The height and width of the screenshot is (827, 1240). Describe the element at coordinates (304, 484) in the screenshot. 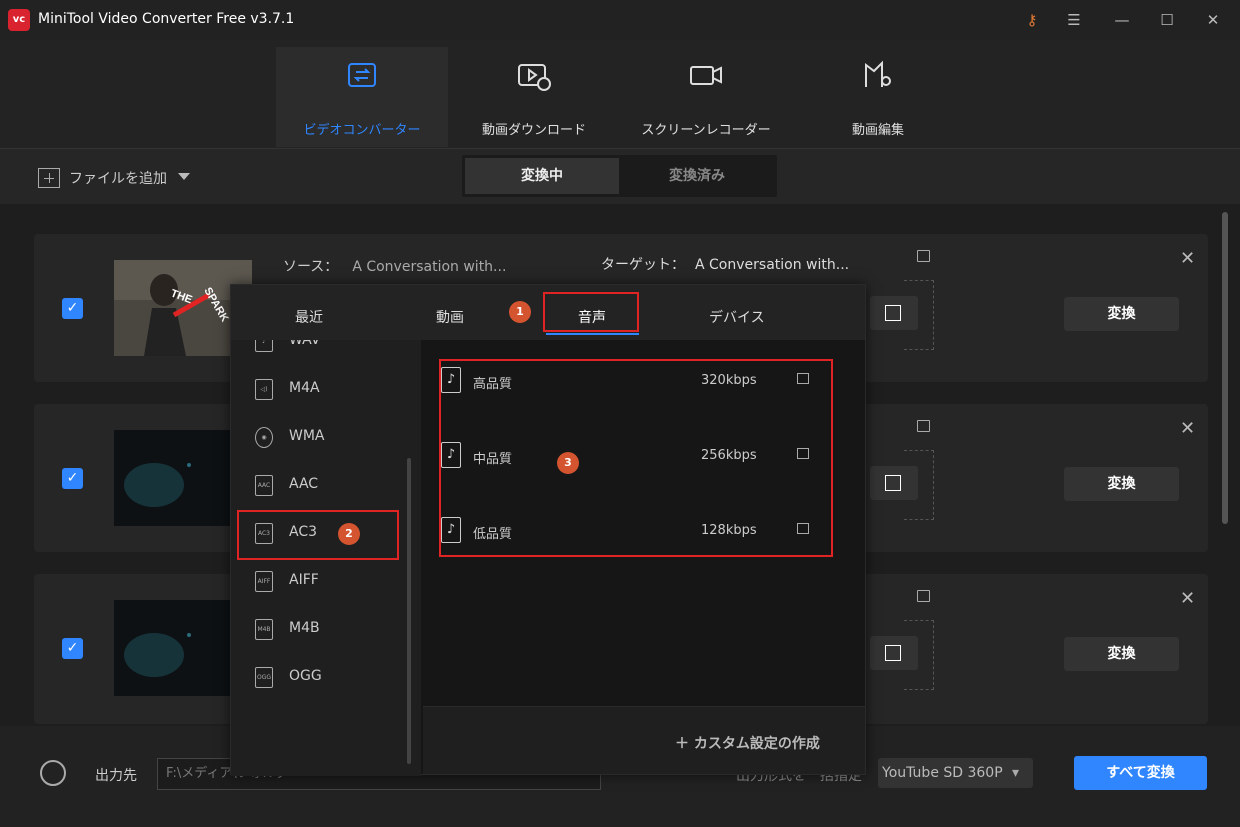

I see `format-label: AAC` at that location.